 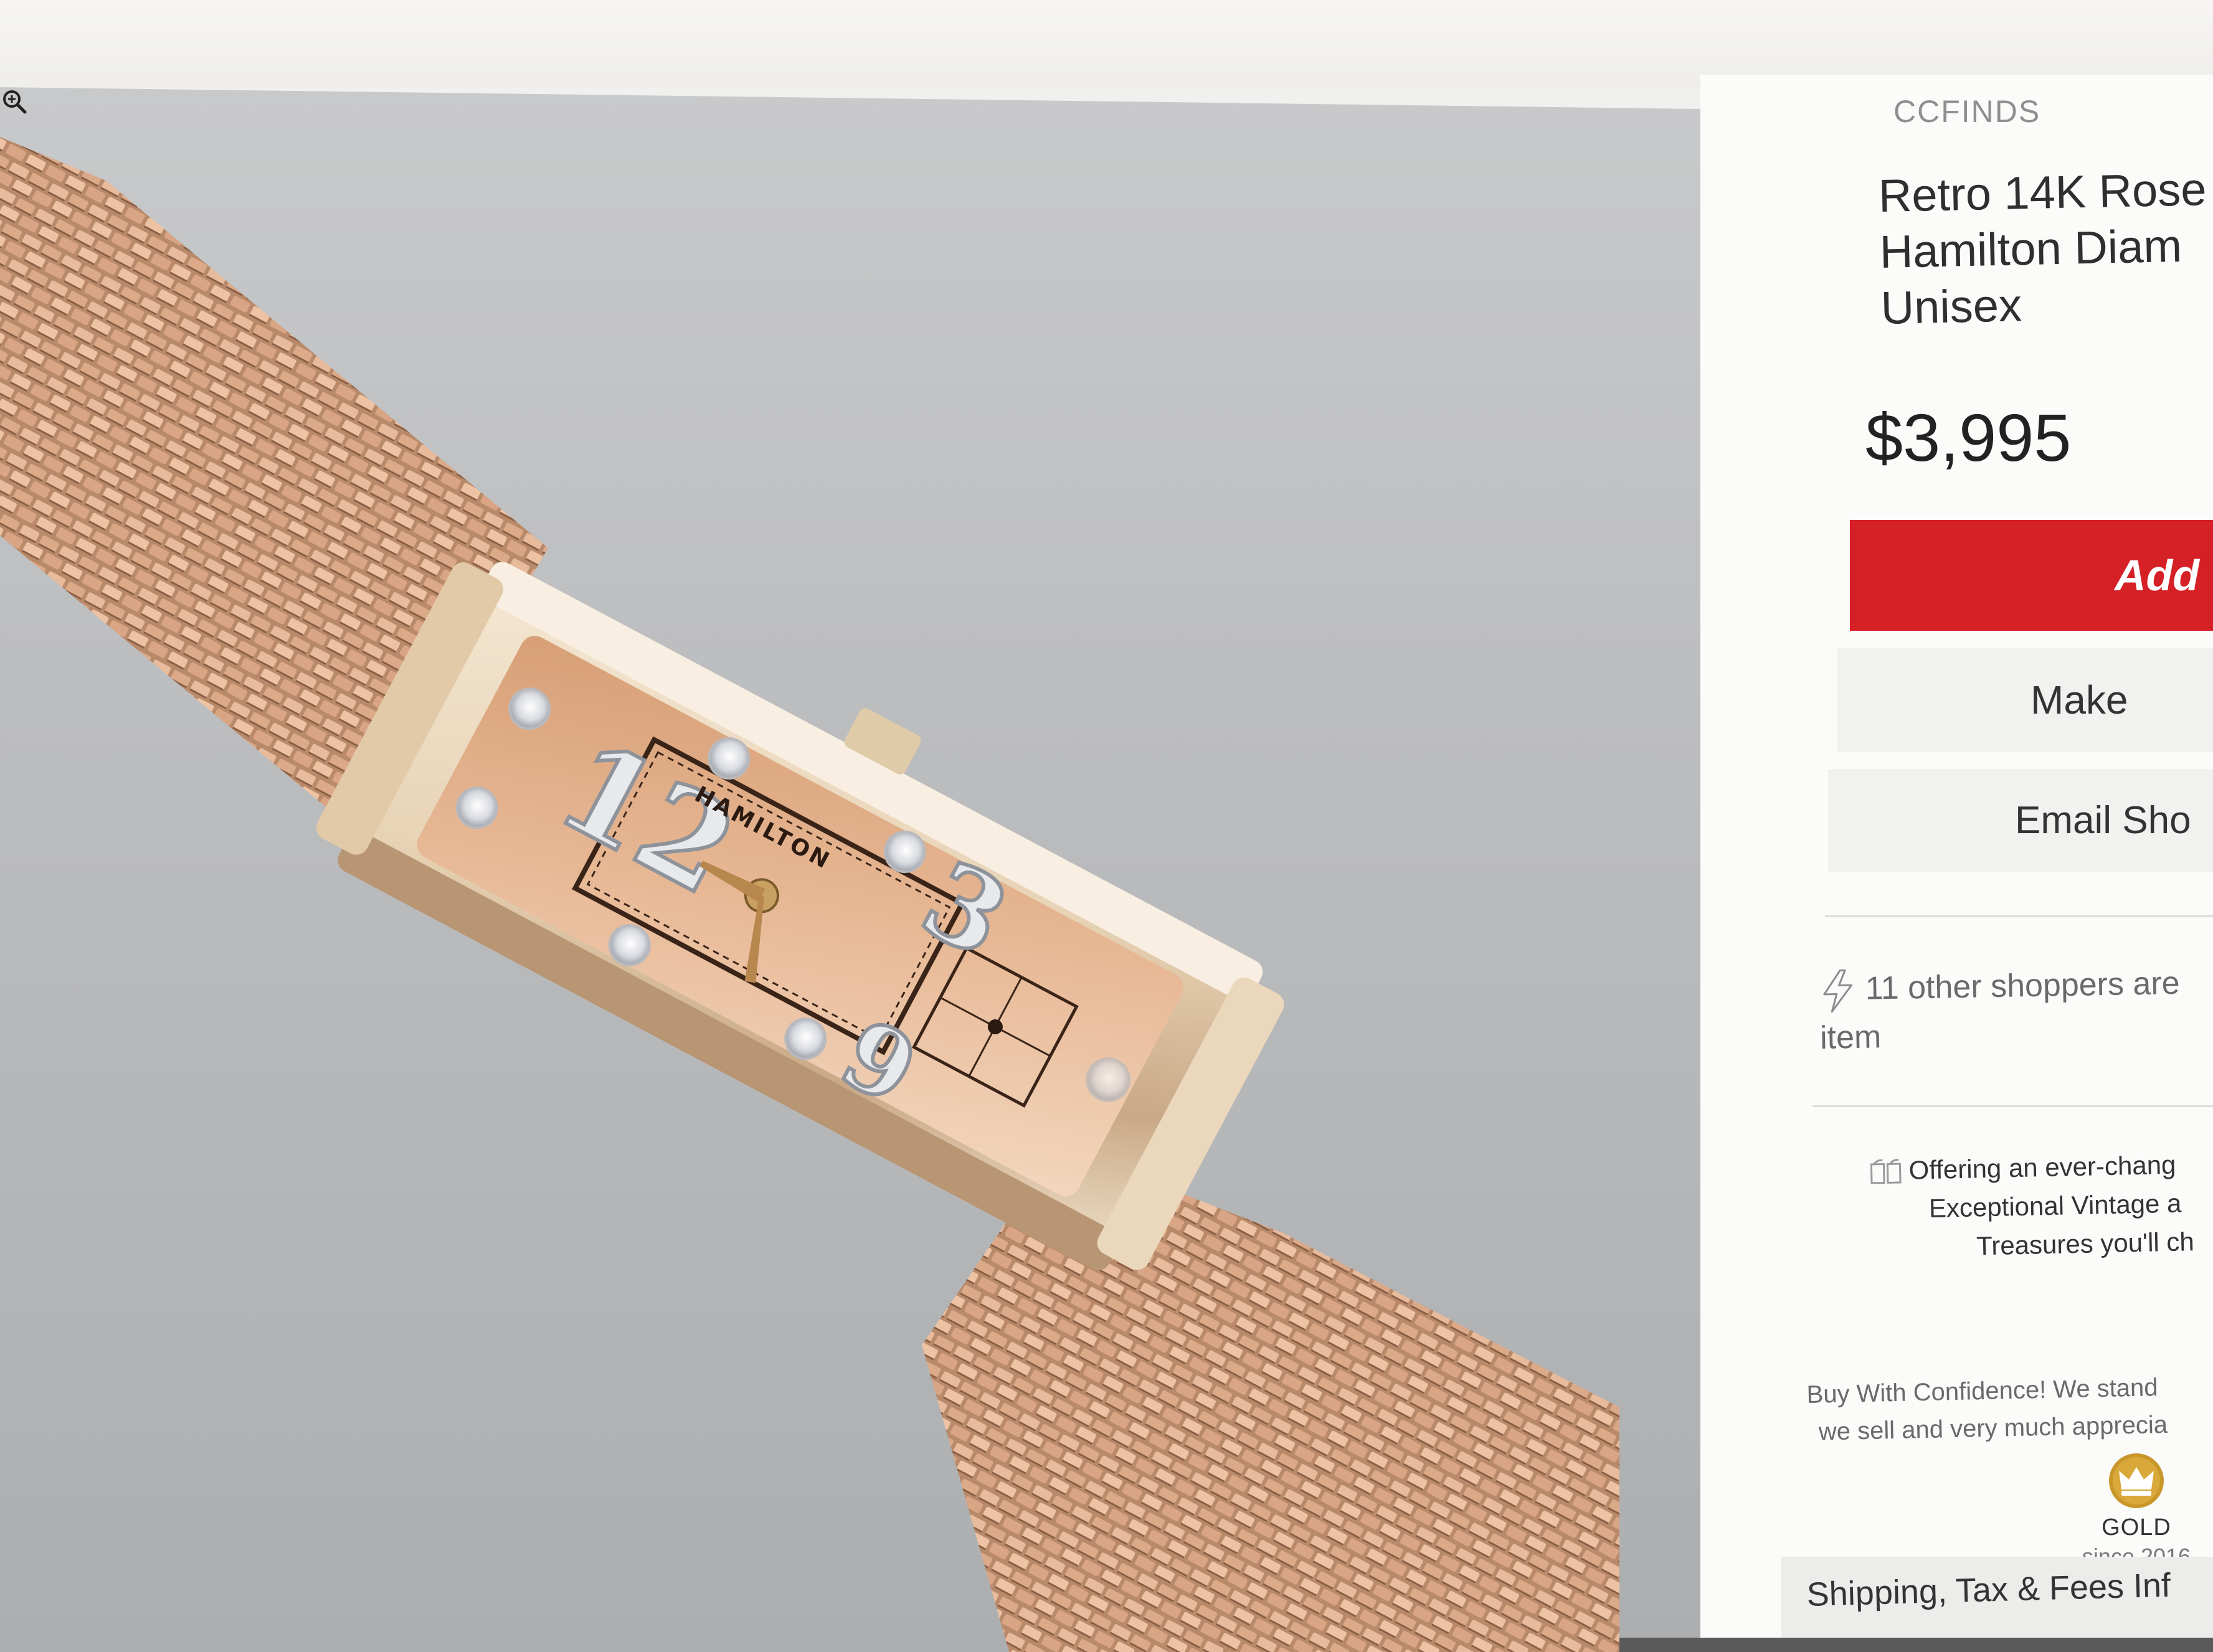 I want to click on email-shop-button: Email Sho, so click(x=2020, y=820).